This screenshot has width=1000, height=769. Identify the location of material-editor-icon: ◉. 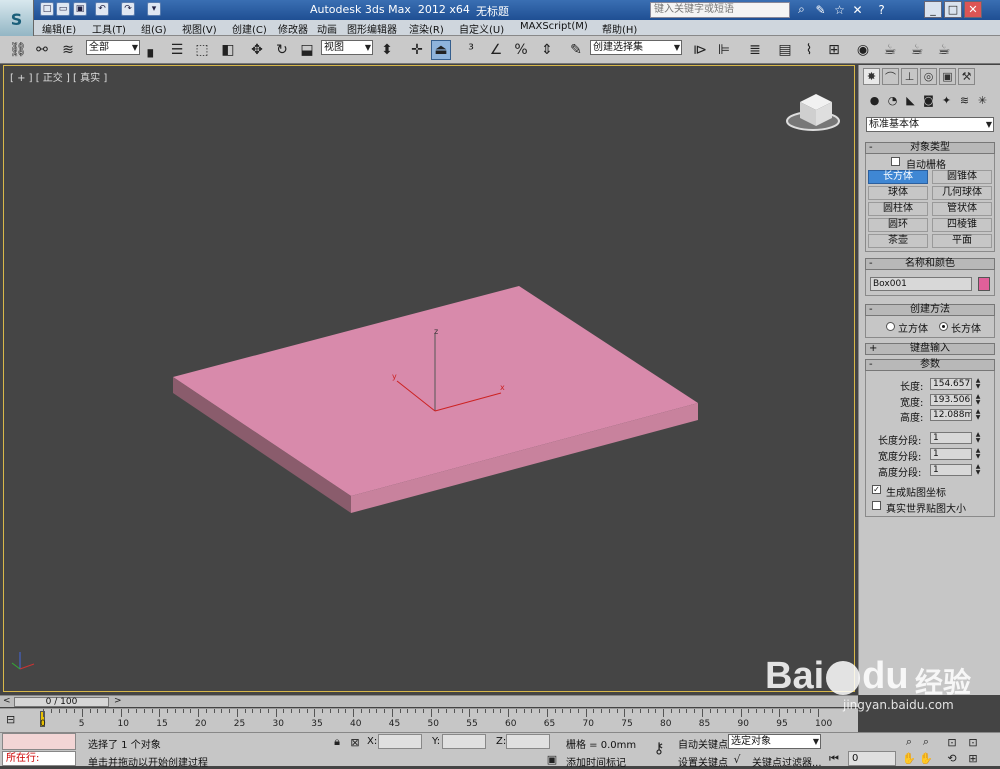
(863, 50).